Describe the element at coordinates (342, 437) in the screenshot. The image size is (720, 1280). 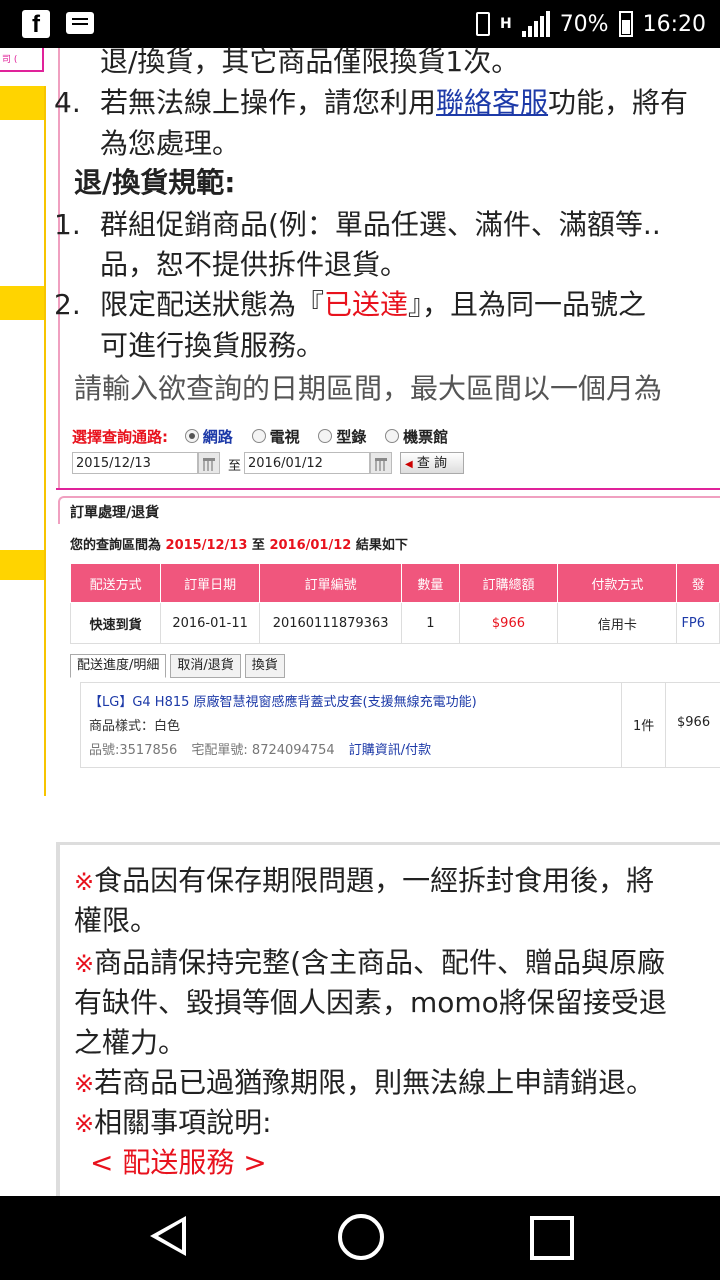
I see `channel-option-catalog: 型錄` at that location.